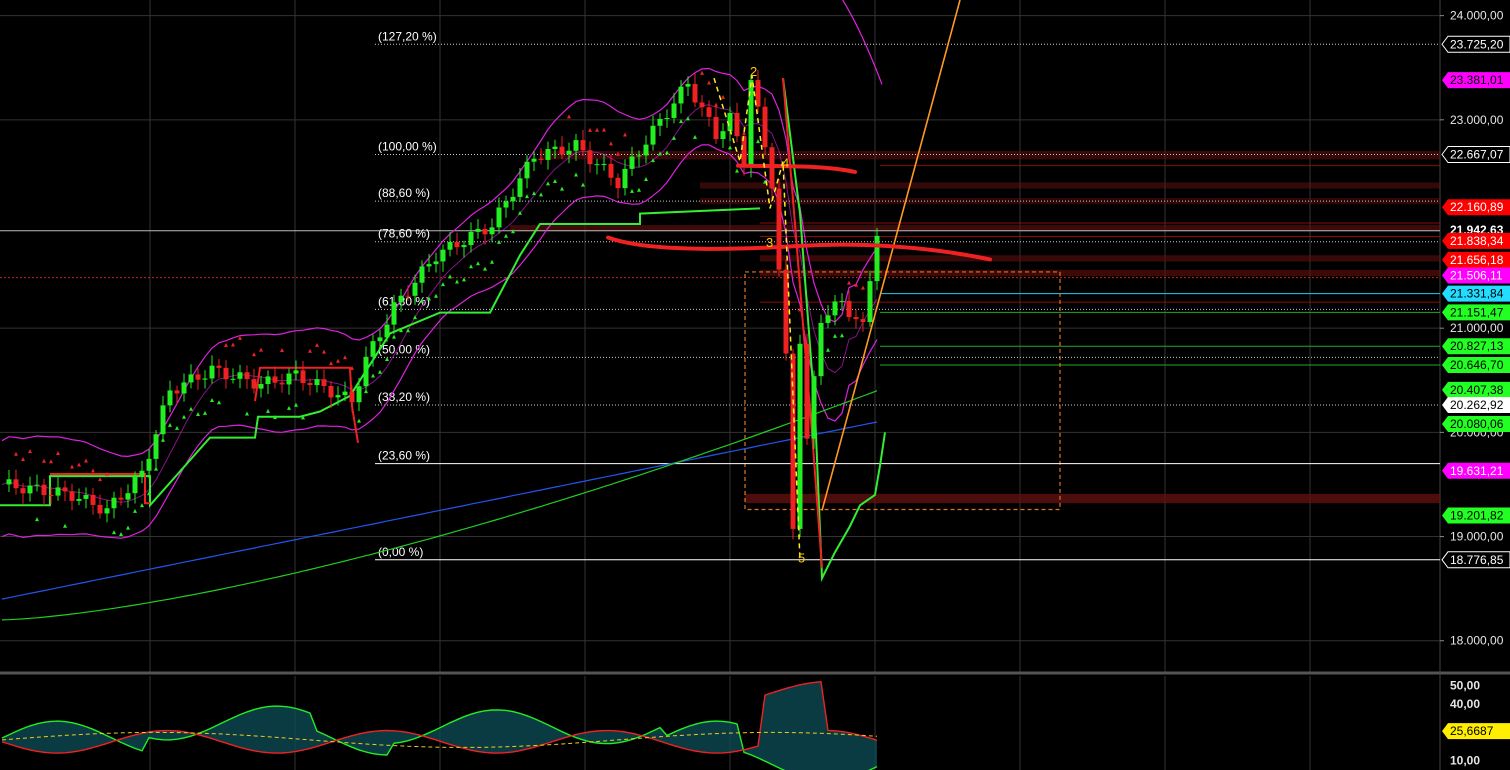 The image size is (1510, 770). What do you see at coordinates (404, 349) in the screenshot?
I see `fib-label: (50,00 %)` at bounding box center [404, 349].